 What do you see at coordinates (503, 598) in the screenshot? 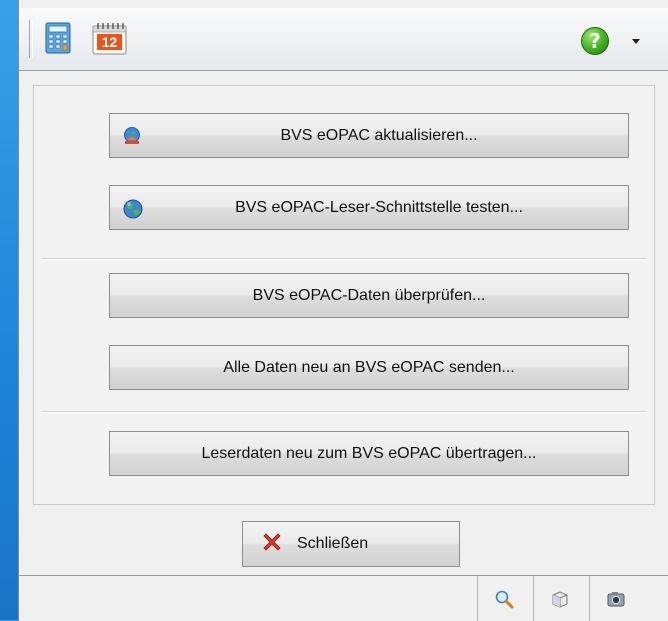
I see `search-icon` at bounding box center [503, 598].